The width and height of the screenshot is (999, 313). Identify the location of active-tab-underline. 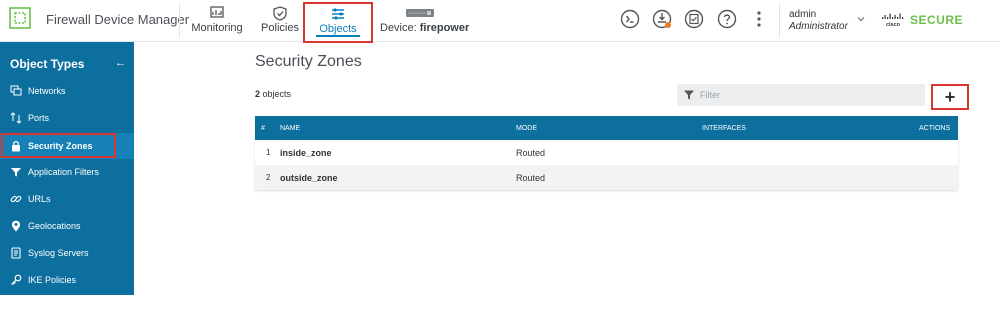
(338, 36).